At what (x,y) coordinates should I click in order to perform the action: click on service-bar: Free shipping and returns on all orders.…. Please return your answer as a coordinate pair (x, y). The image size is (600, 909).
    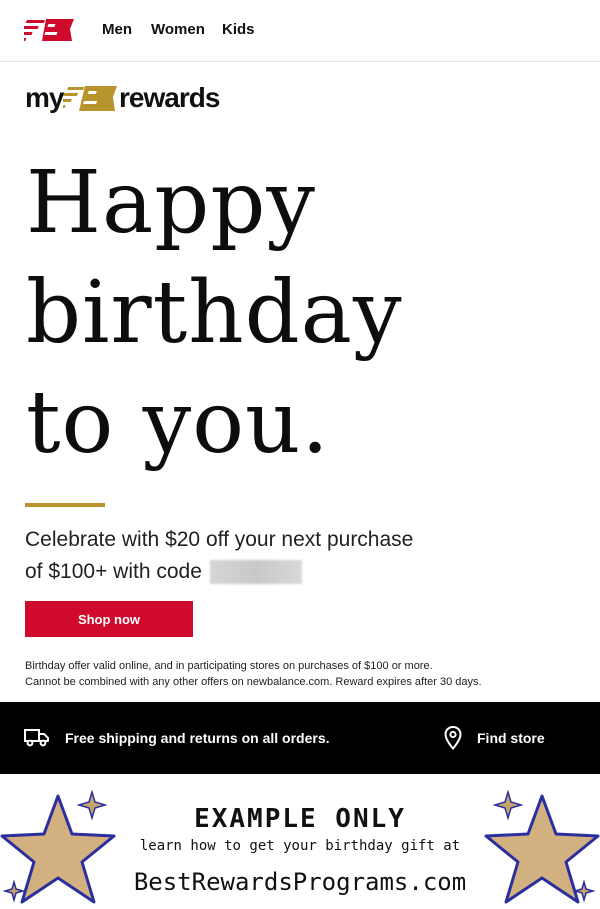
    Looking at the image, I should click on (300, 738).